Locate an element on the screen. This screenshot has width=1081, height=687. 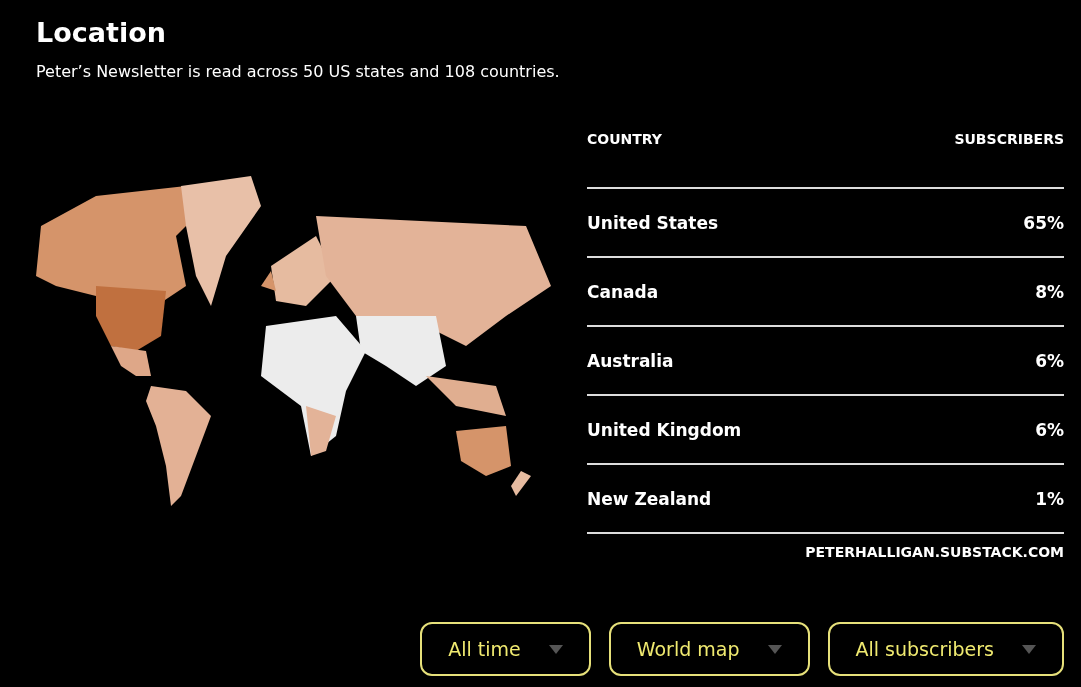
share-cell: 8% is located at coordinates (1049, 291).